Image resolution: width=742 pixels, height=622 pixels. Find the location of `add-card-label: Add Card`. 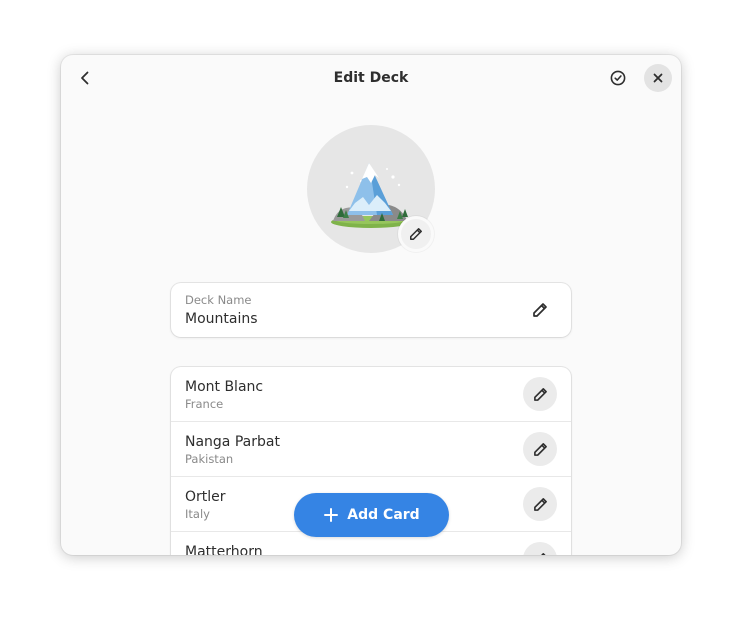

add-card-label: Add Card is located at coordinates (383, 515).